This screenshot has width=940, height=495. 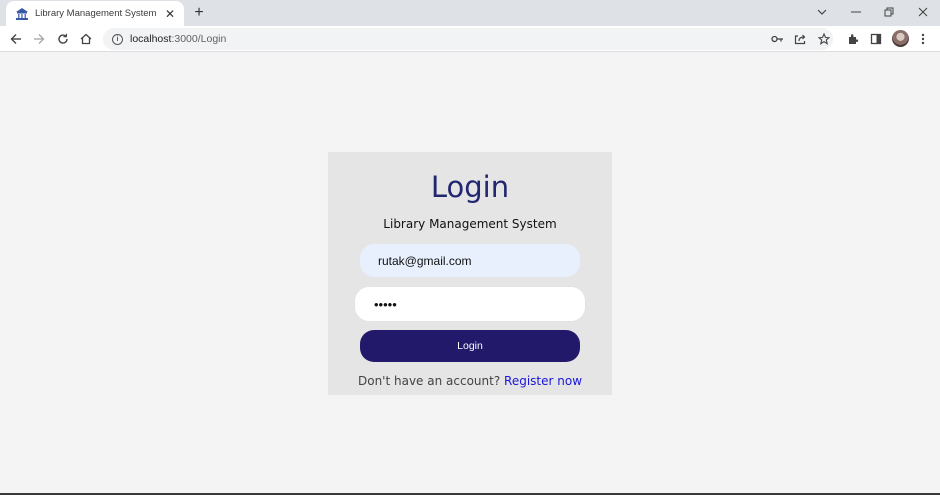 I want to click on key-icon, so click(x=777, y=39).